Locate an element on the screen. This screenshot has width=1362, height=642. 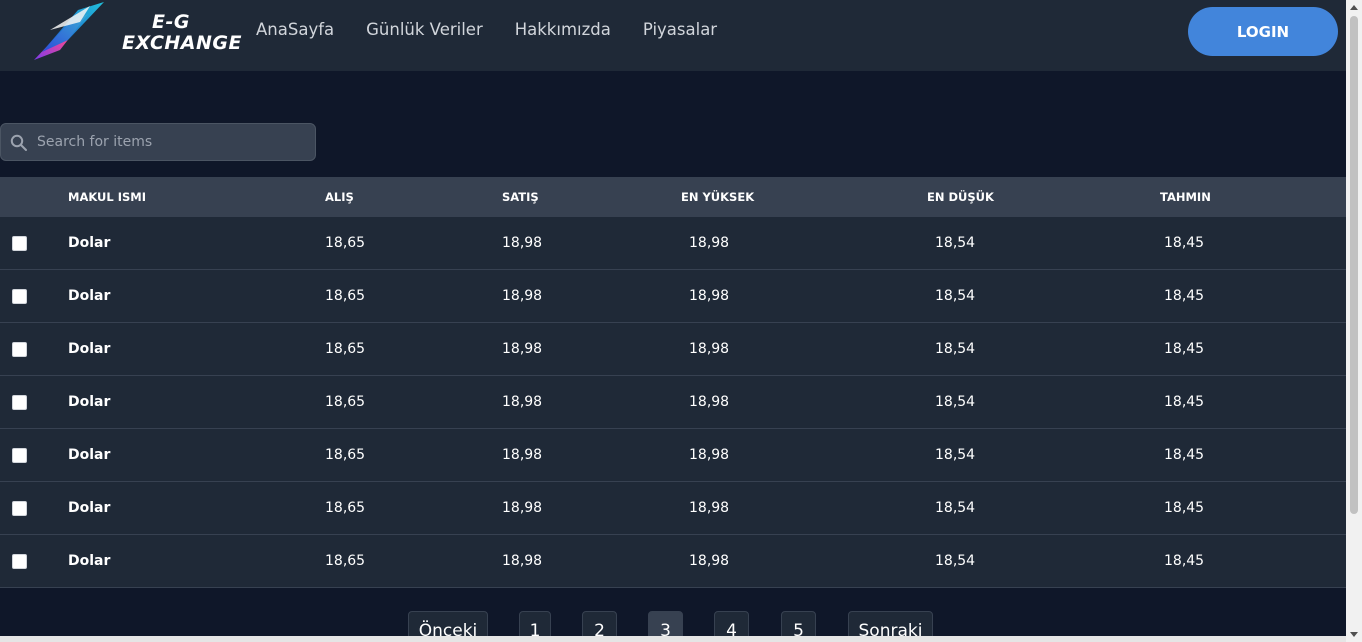
nav-link-anasayfa: AnaSayfa is located at coordinates (295, 29).